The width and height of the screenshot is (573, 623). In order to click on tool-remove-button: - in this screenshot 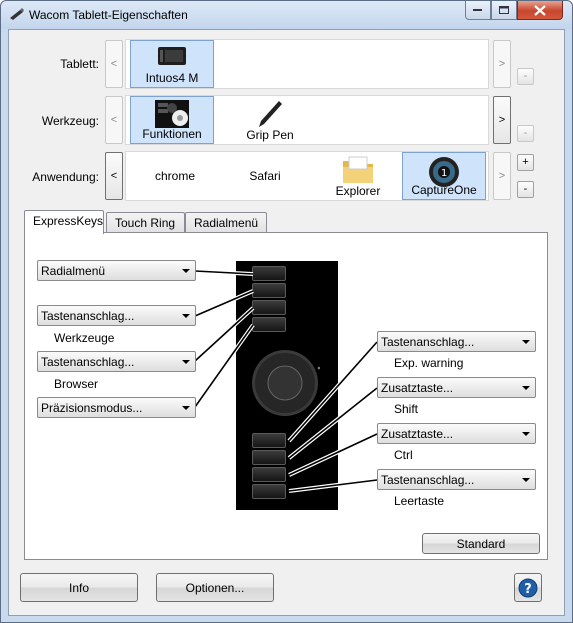, I will do `click(525, 133)`.